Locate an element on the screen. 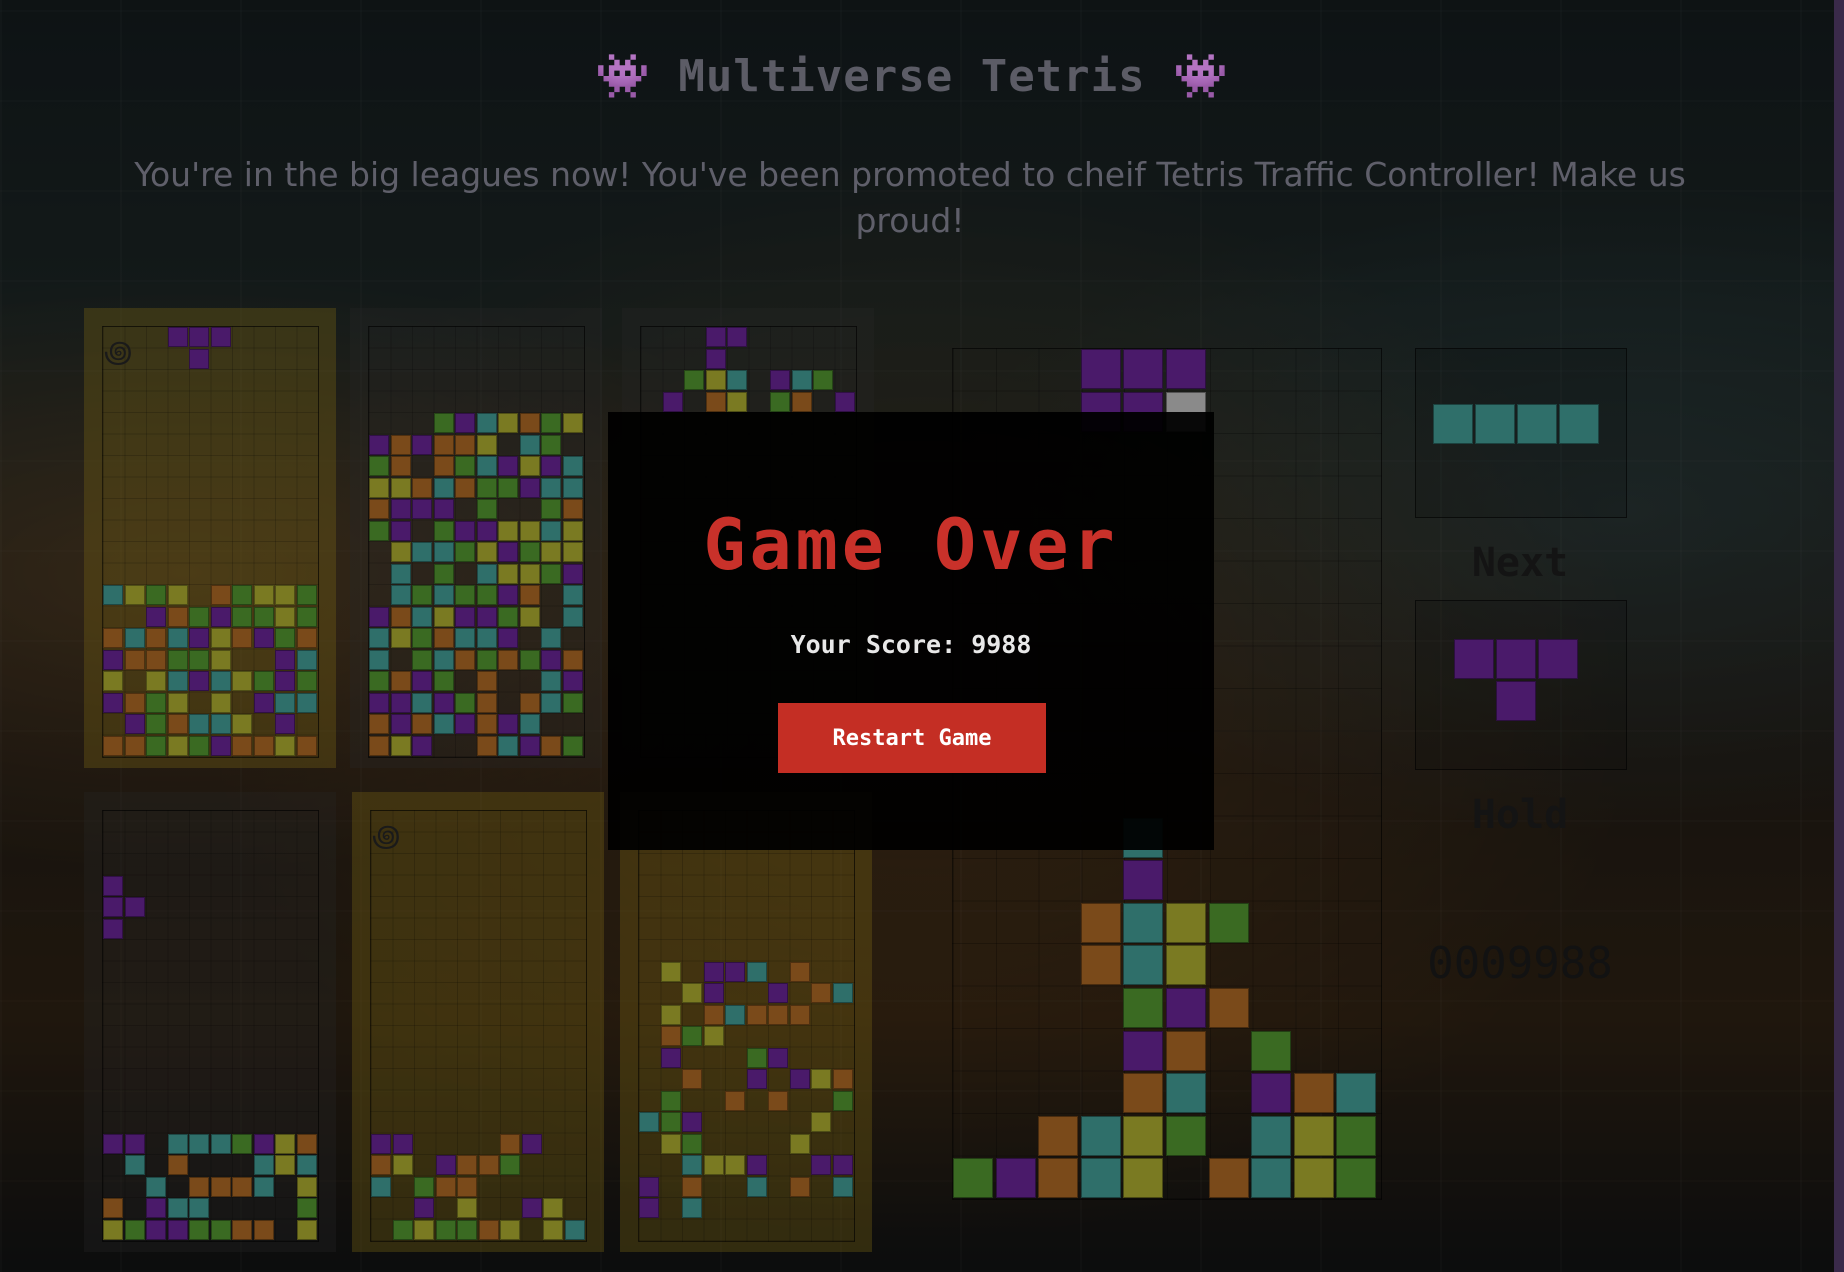  spiral-icon: ꩜ is located at coordinates (118, 352).